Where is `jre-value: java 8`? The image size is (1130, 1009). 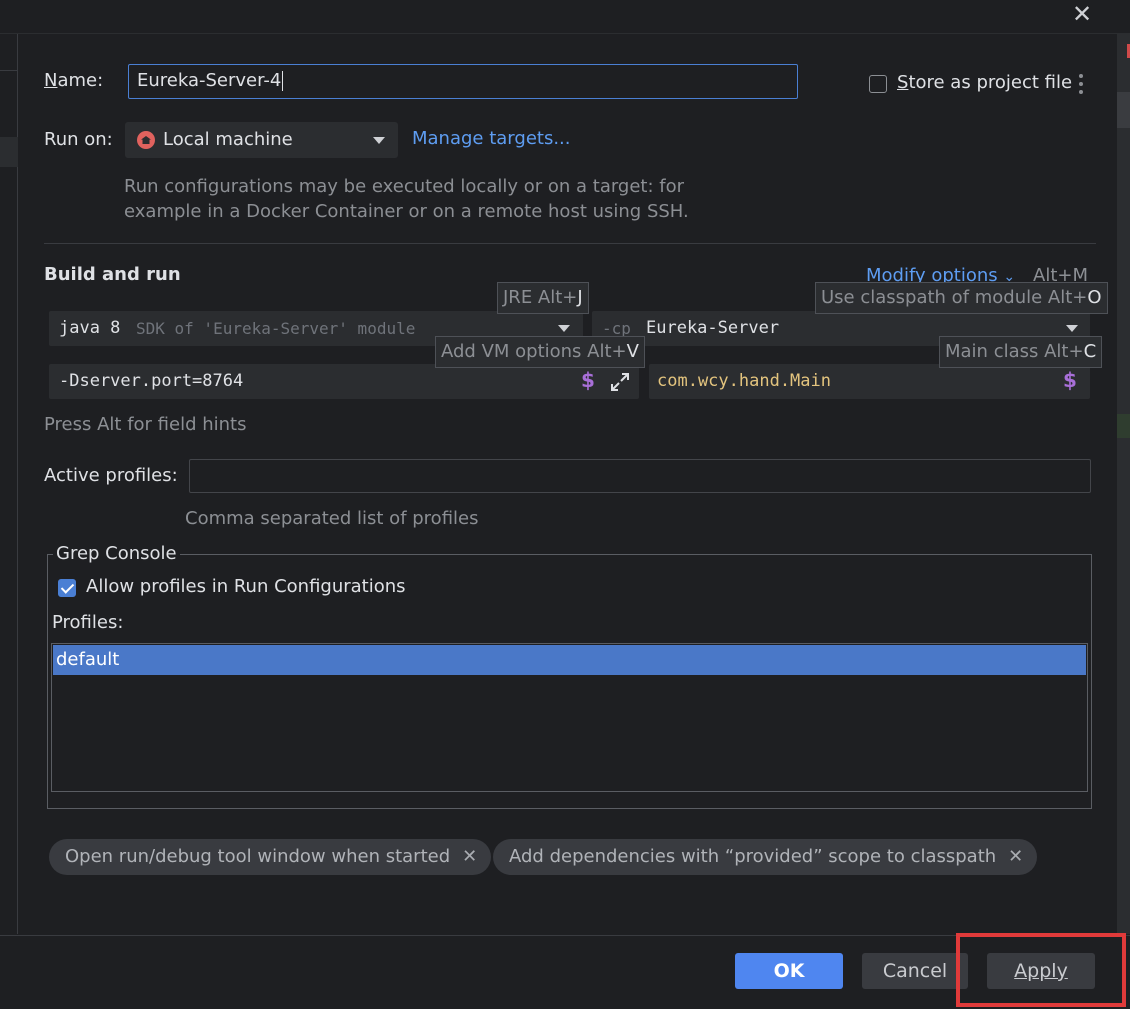 jre-value: java 8 is located at coordinates (90, 328).